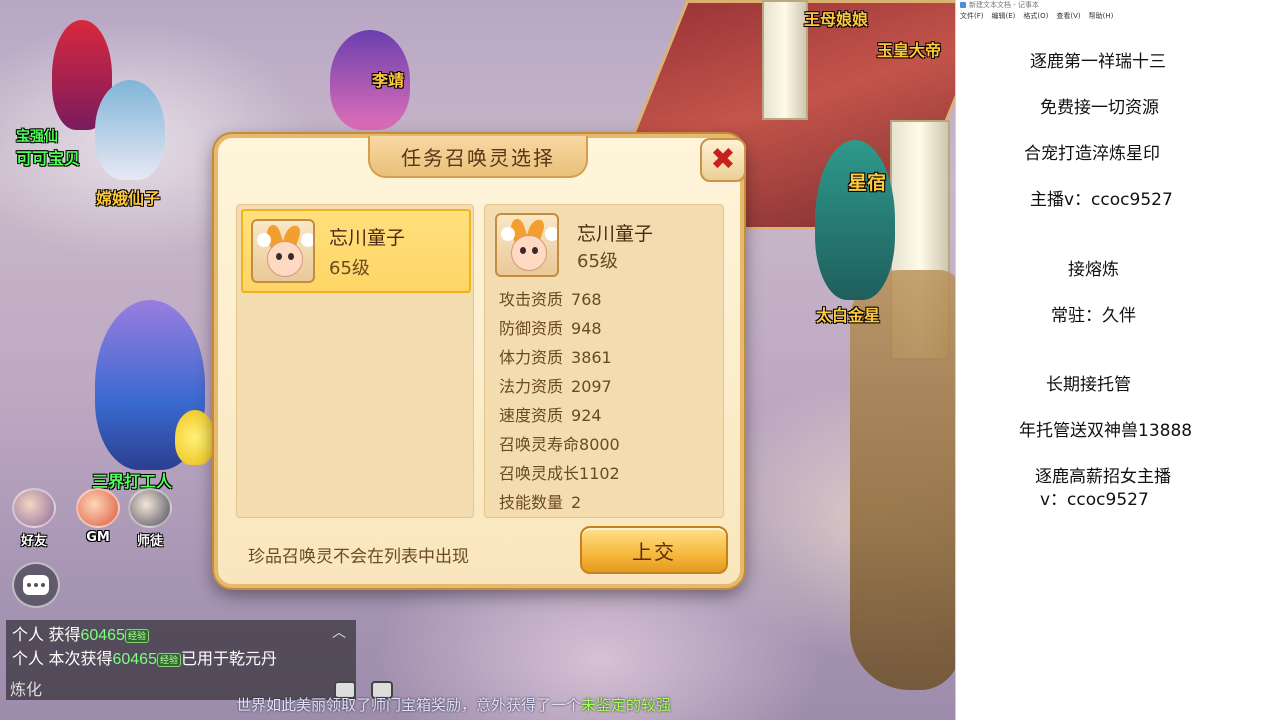  Describe the element at coordinates (559, 473) in the screenshot. I see `stat-growth: 召唤灵成长1102` at that location.